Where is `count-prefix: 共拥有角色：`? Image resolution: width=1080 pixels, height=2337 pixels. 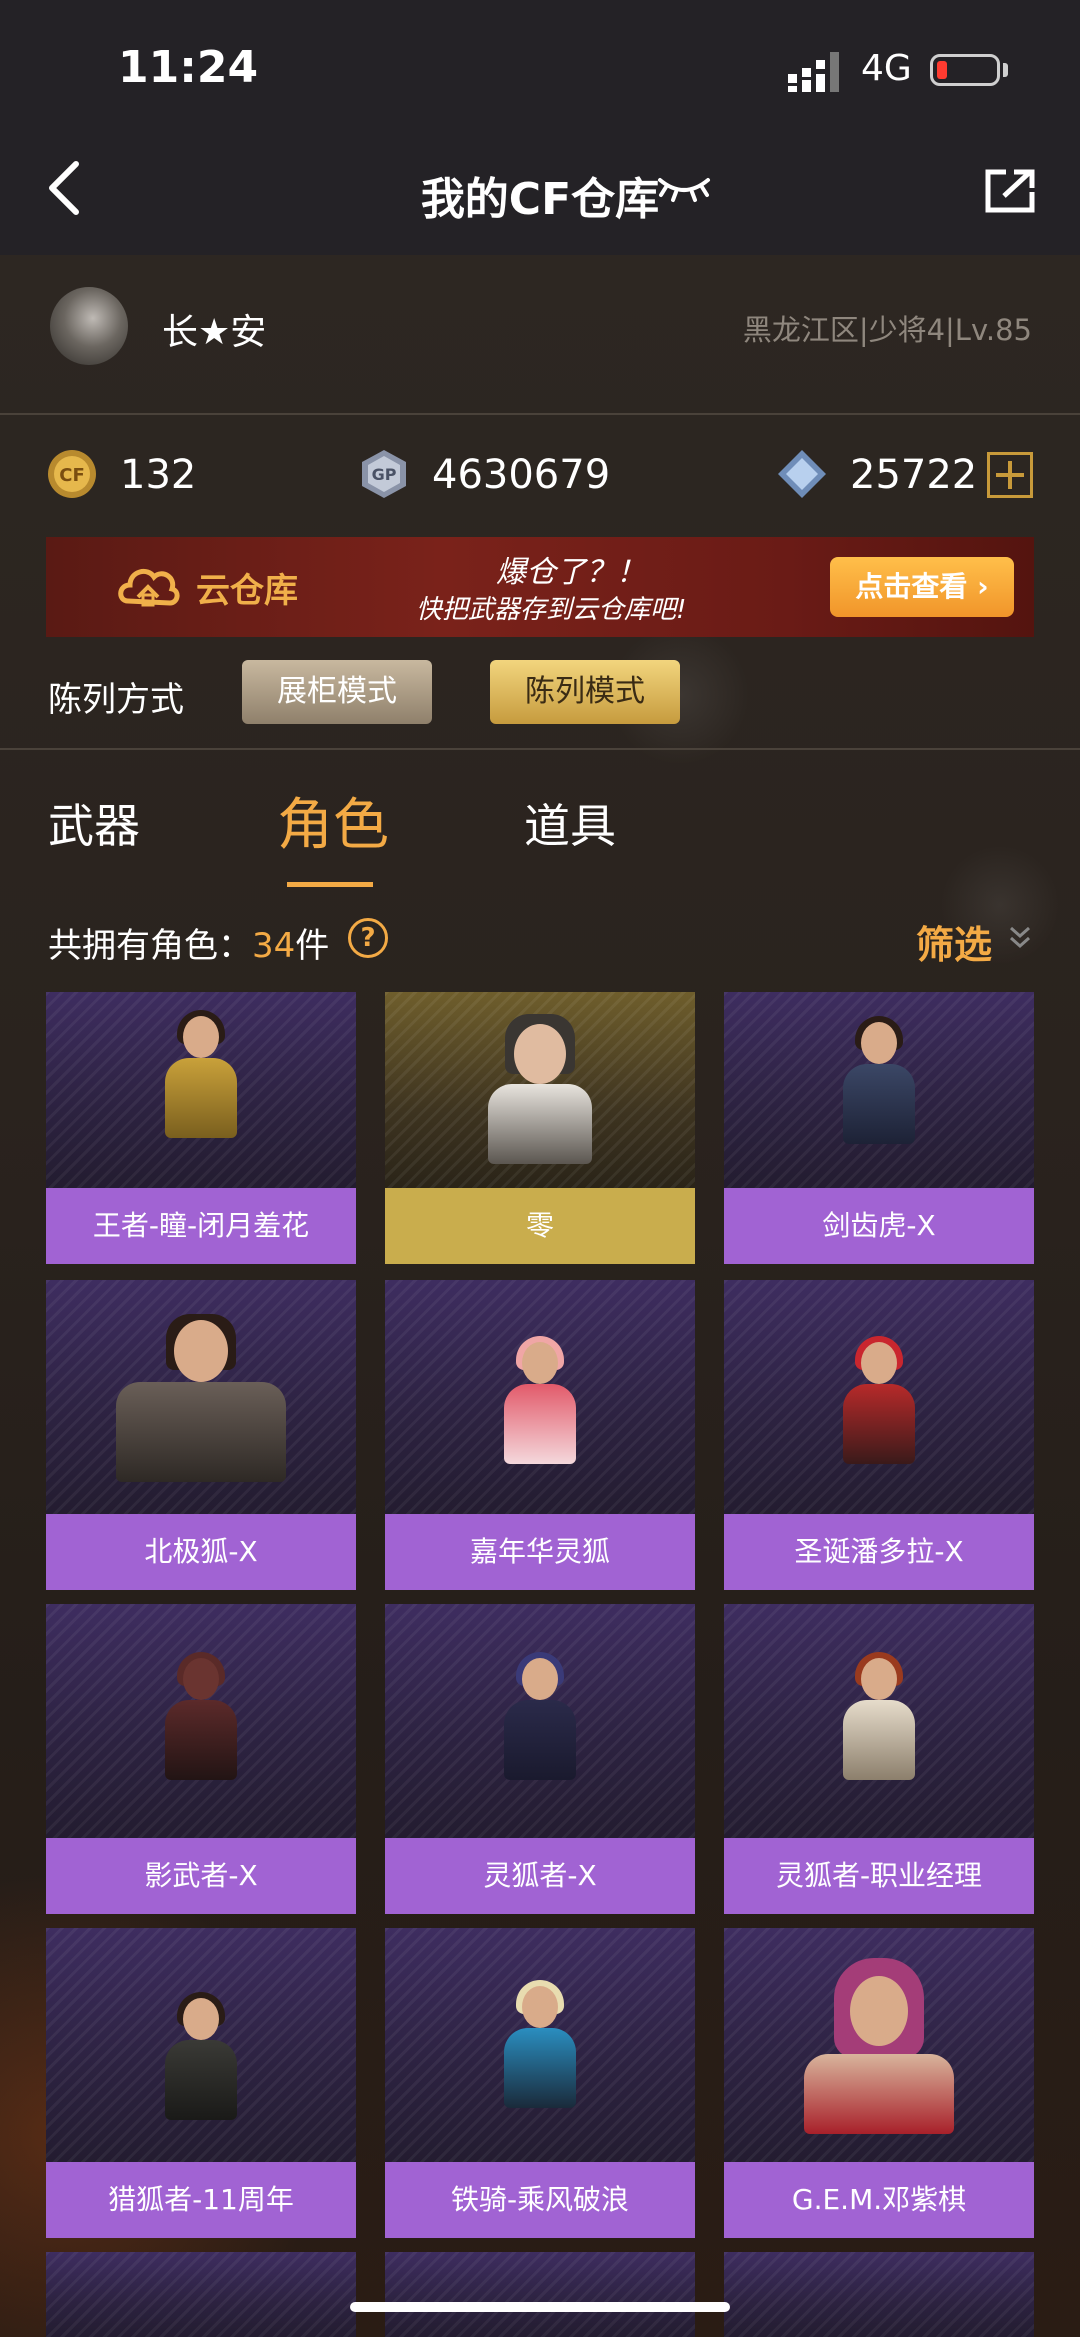
count-prefix: 共拥有角色： is located at coordinates (150, 946).